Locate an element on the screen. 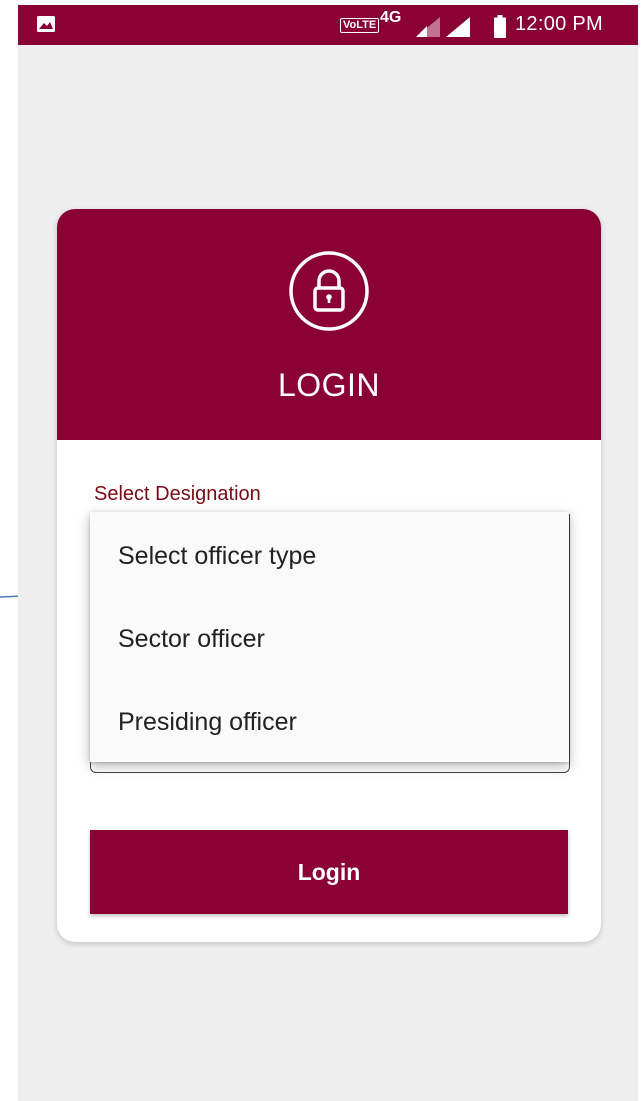 The width and height of the screenshot is (643, 1101). status-bar: VoLTE 4G 12:00 PM is located at coordinates (328, 25).